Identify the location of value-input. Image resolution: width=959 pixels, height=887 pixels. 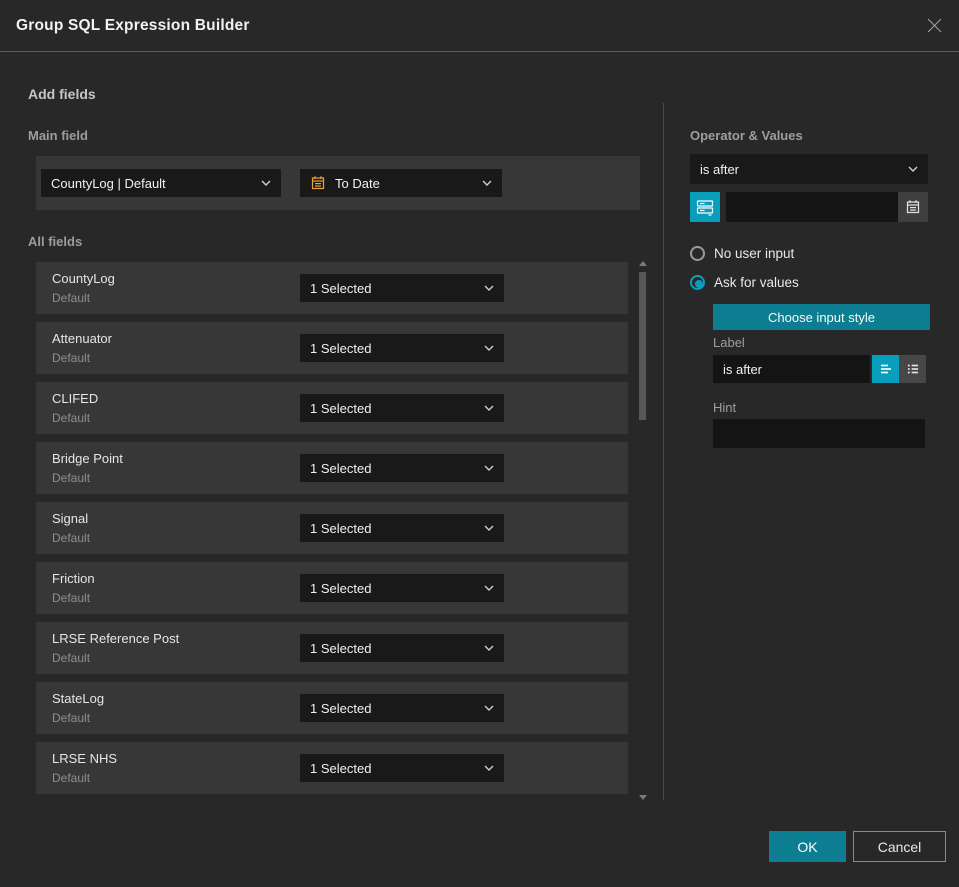
(812, 207).